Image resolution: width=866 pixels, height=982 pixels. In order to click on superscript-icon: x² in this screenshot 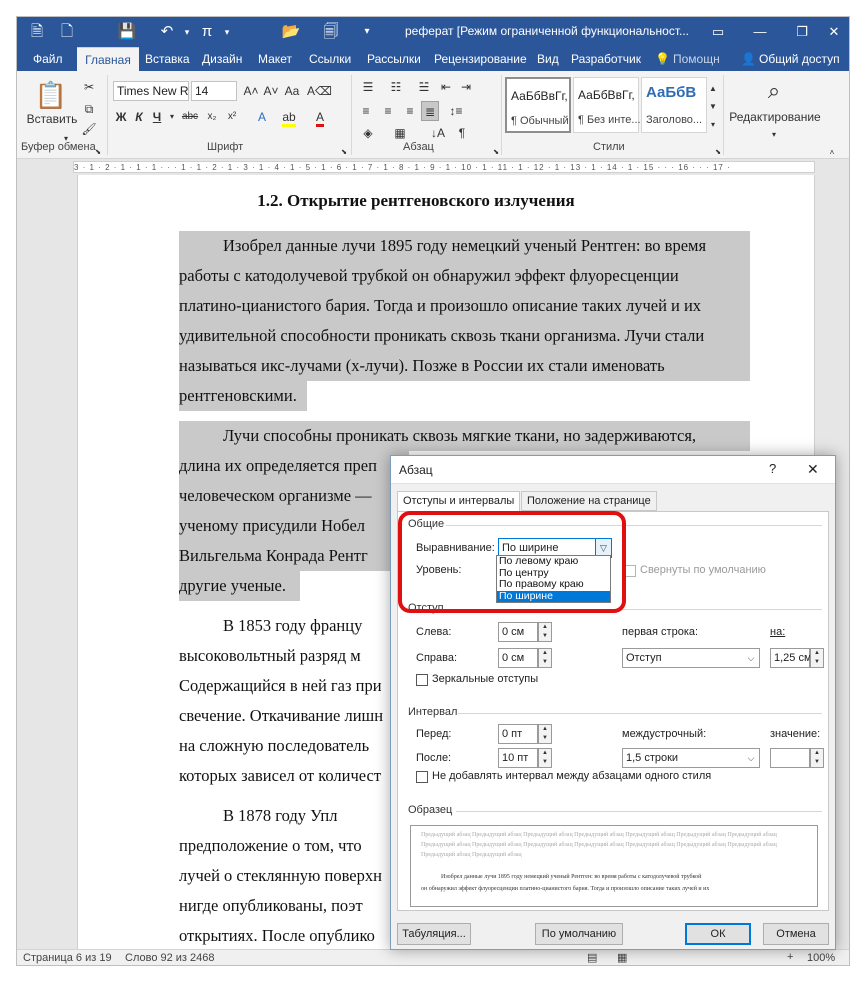, I will do `click(232, 117)`.